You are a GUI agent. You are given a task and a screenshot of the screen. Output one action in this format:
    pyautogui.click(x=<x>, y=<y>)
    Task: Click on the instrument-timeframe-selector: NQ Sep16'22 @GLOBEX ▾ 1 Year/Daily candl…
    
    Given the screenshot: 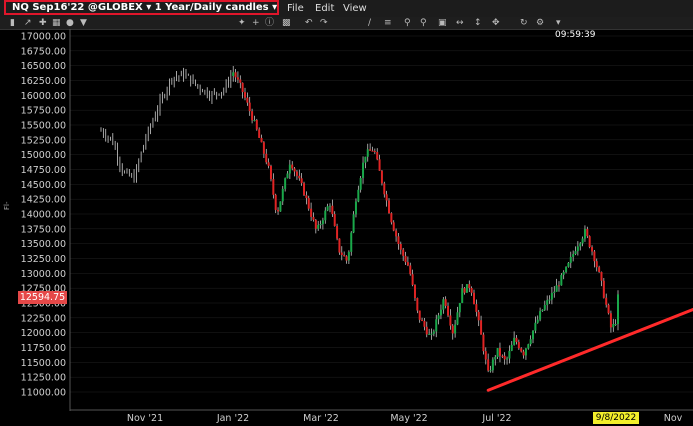 What is the action you would take?
    pyautogui.click(x=141, y=7)
    